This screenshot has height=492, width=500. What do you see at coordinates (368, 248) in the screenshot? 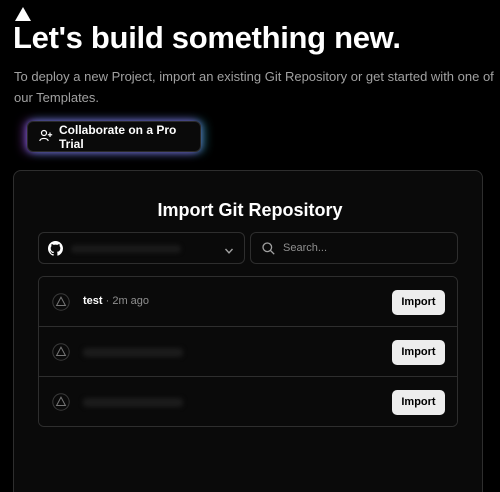
I see `search-input` at bounding box center [368, 248].